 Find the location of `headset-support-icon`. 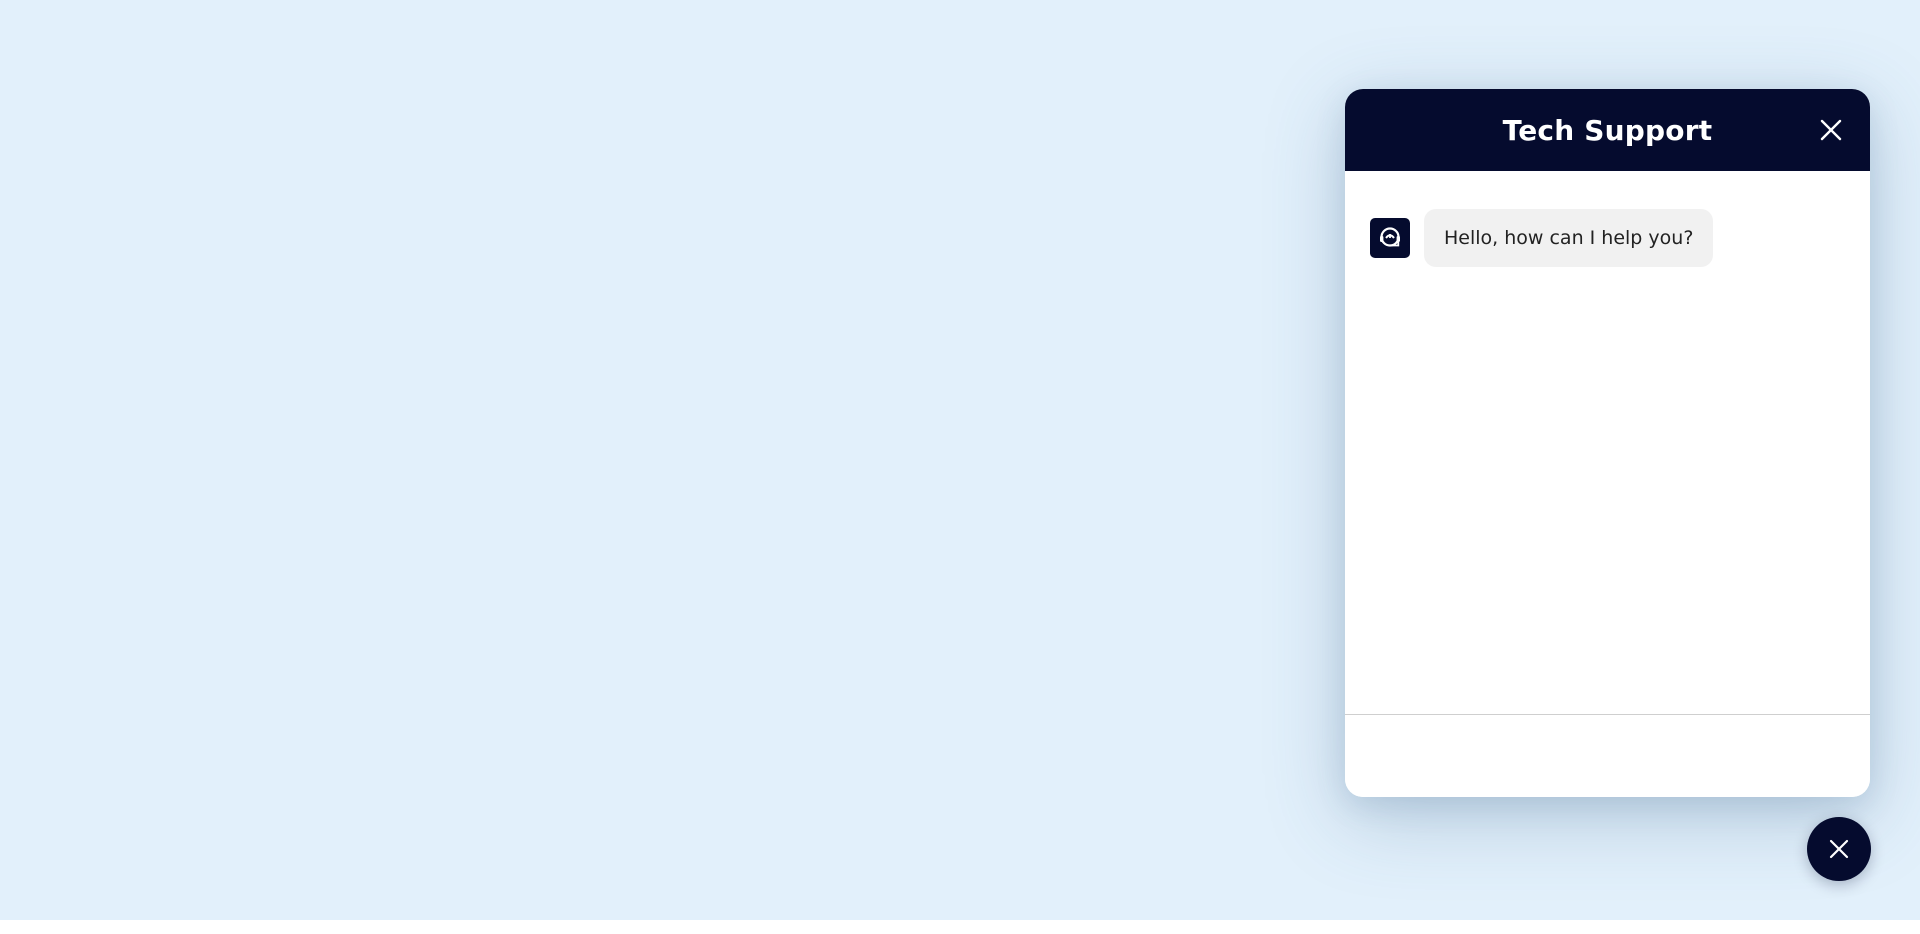

headset-support-icon is located at coordinates (1390, 237).